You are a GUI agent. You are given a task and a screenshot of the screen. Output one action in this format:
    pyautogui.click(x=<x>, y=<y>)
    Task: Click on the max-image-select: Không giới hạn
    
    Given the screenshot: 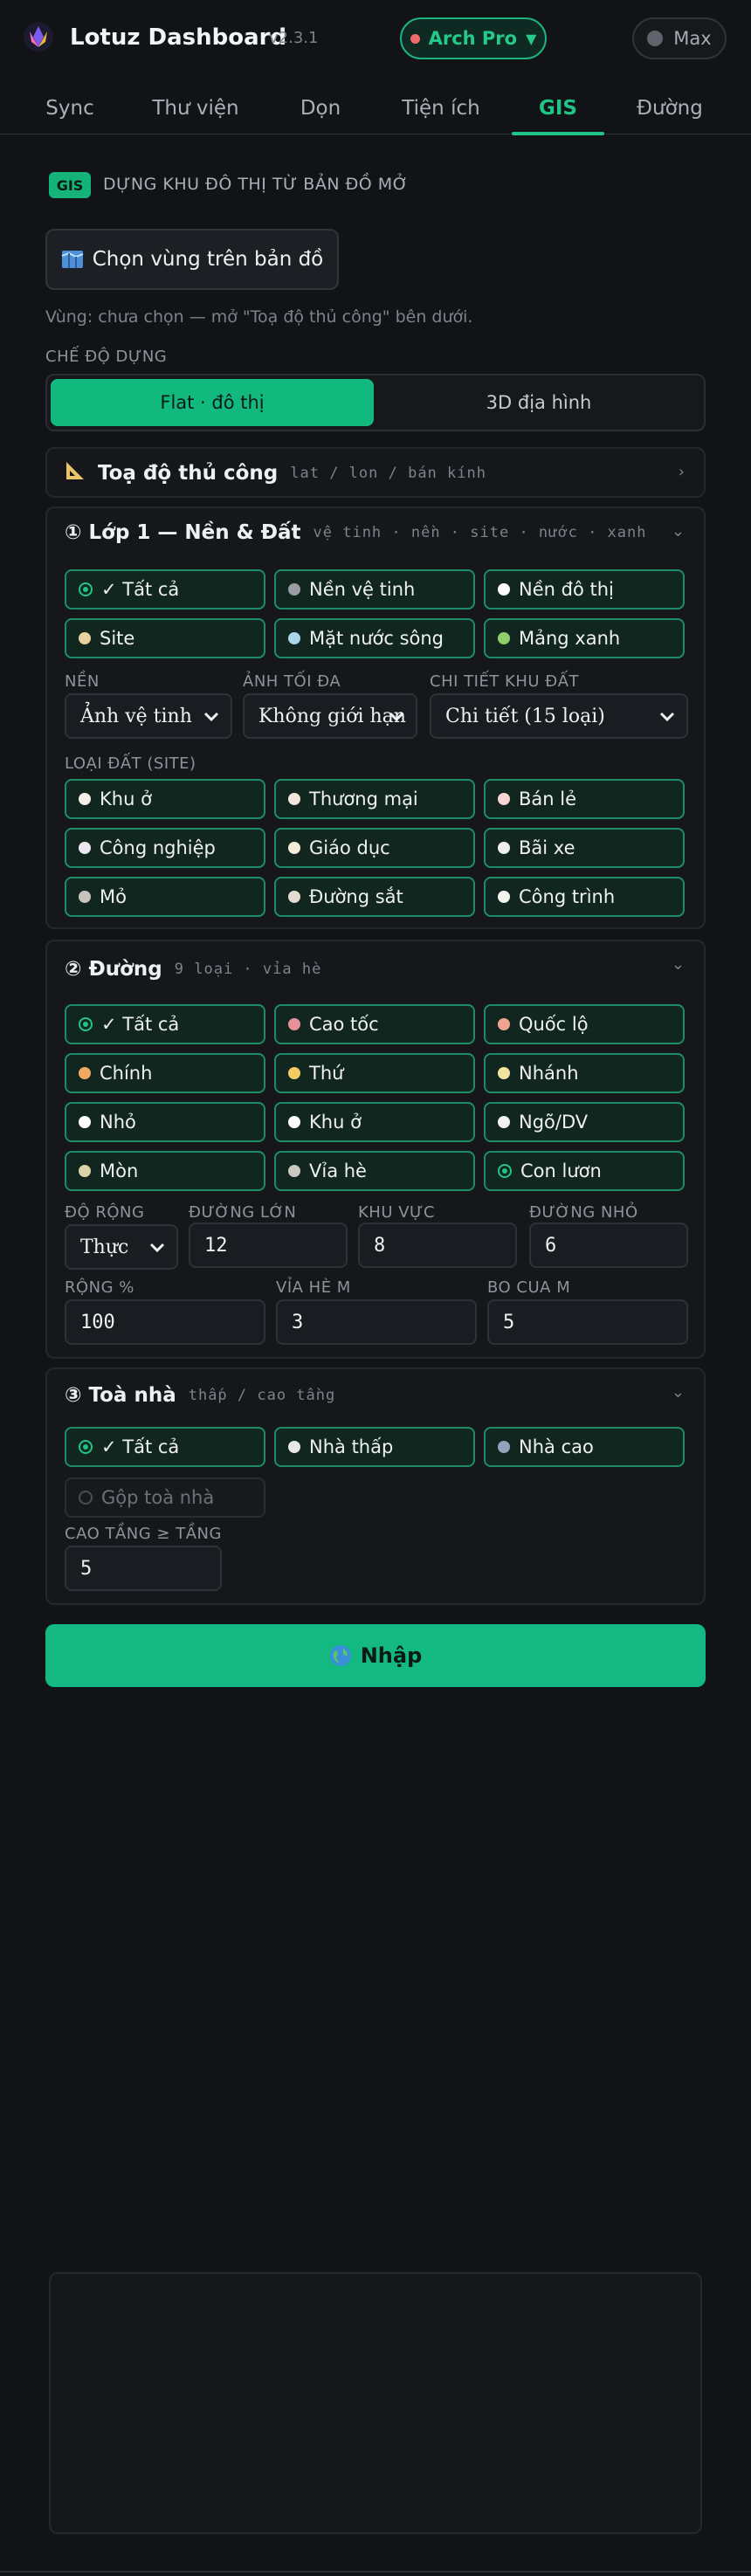 What is the action you would take?
    pyautogui.click(x=330, y=716)
    